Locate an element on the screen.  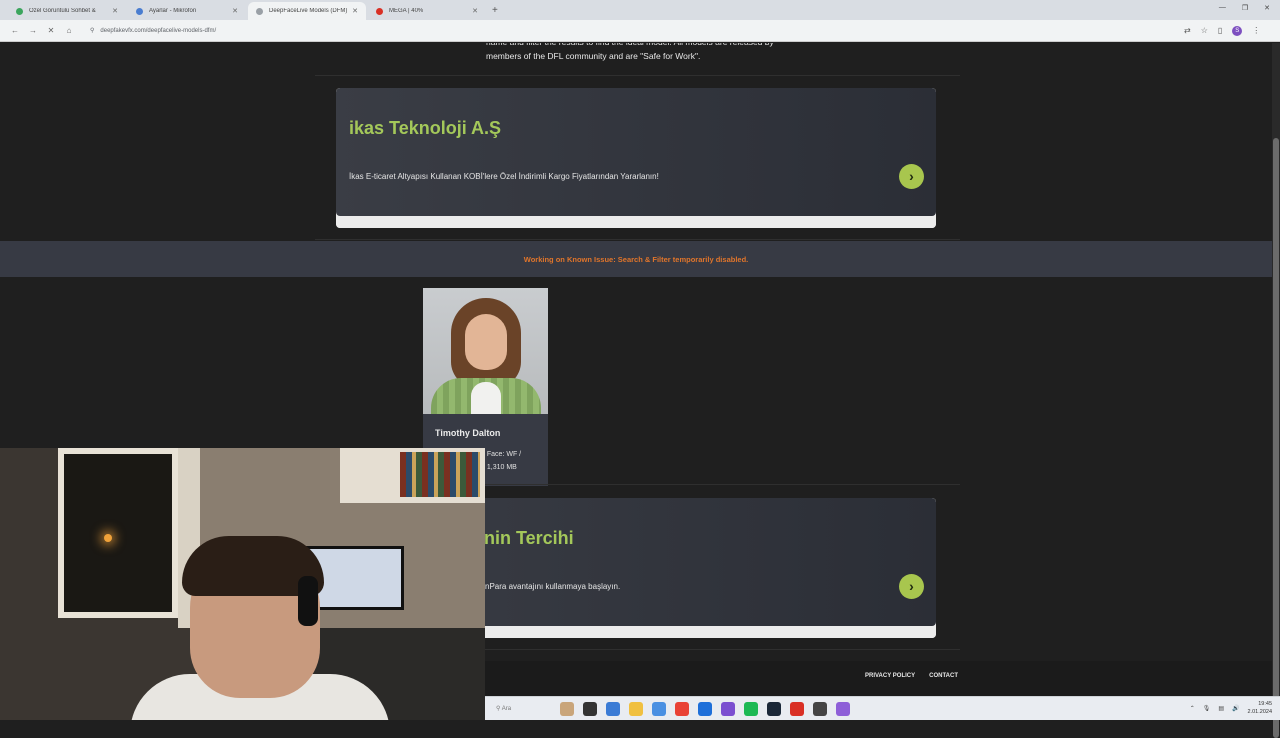
webcam-window-scene is located at coordinates (118, 533).